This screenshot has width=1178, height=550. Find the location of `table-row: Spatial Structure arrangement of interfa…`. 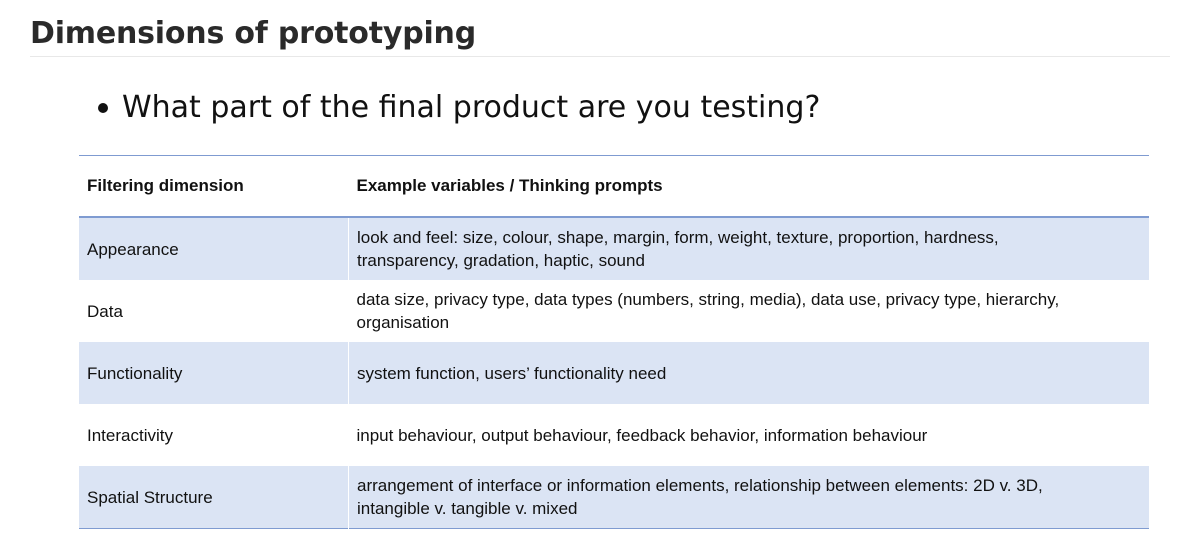

table-row: Spatial Structure arrangement of interfa… is located at coordinates (614, 497).